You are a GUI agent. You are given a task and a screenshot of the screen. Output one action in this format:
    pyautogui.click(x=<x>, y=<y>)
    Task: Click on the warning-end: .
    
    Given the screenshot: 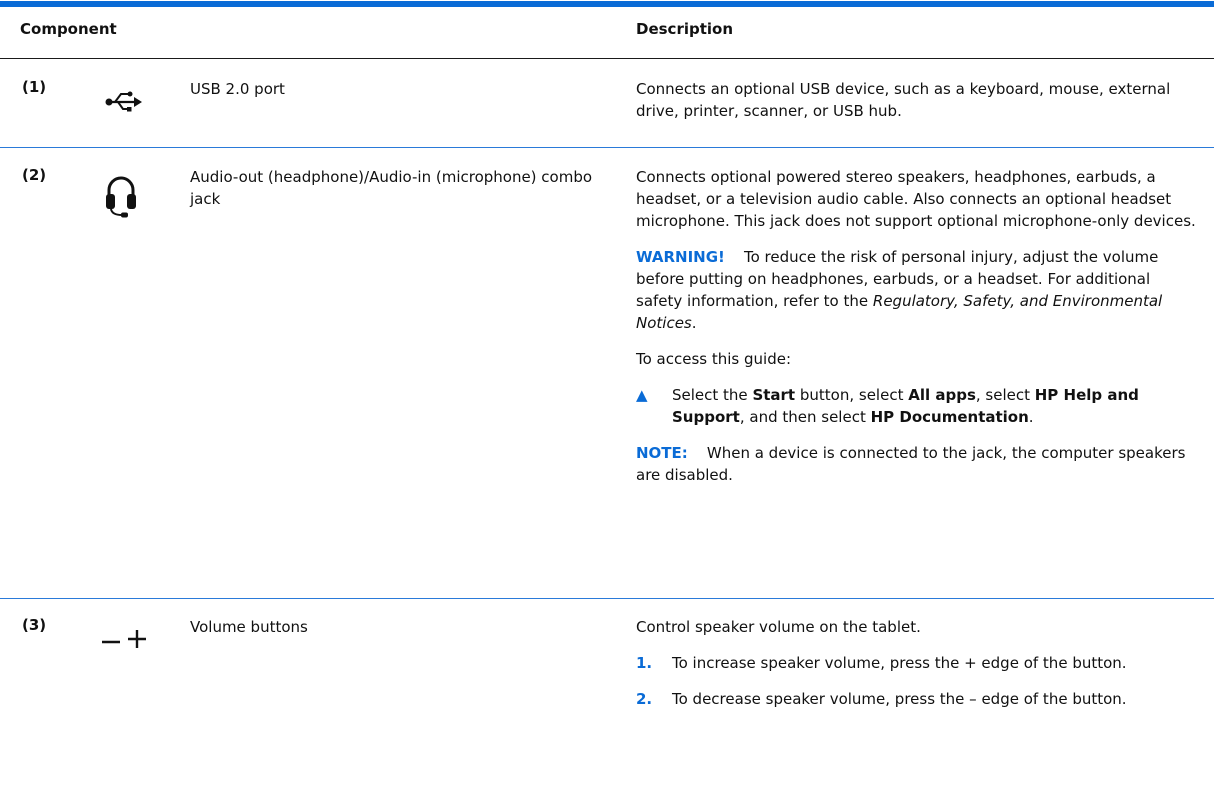 What is the action you would take?
    pyautogui.click(x=694, y=323)
    